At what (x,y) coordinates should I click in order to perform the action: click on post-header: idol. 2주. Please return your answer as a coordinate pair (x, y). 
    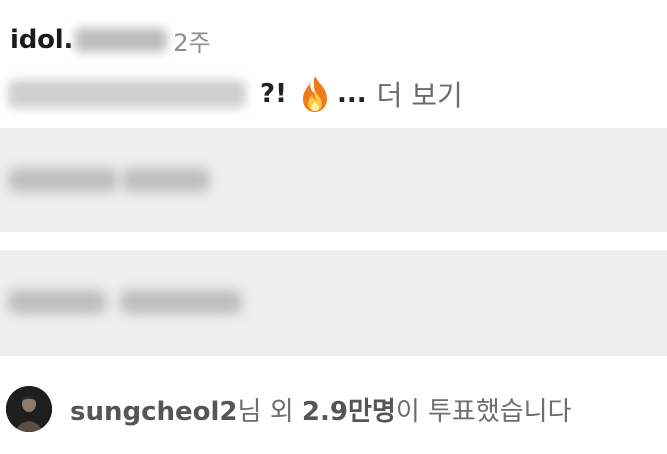
    Looking at the image, I should click on (110, 40).